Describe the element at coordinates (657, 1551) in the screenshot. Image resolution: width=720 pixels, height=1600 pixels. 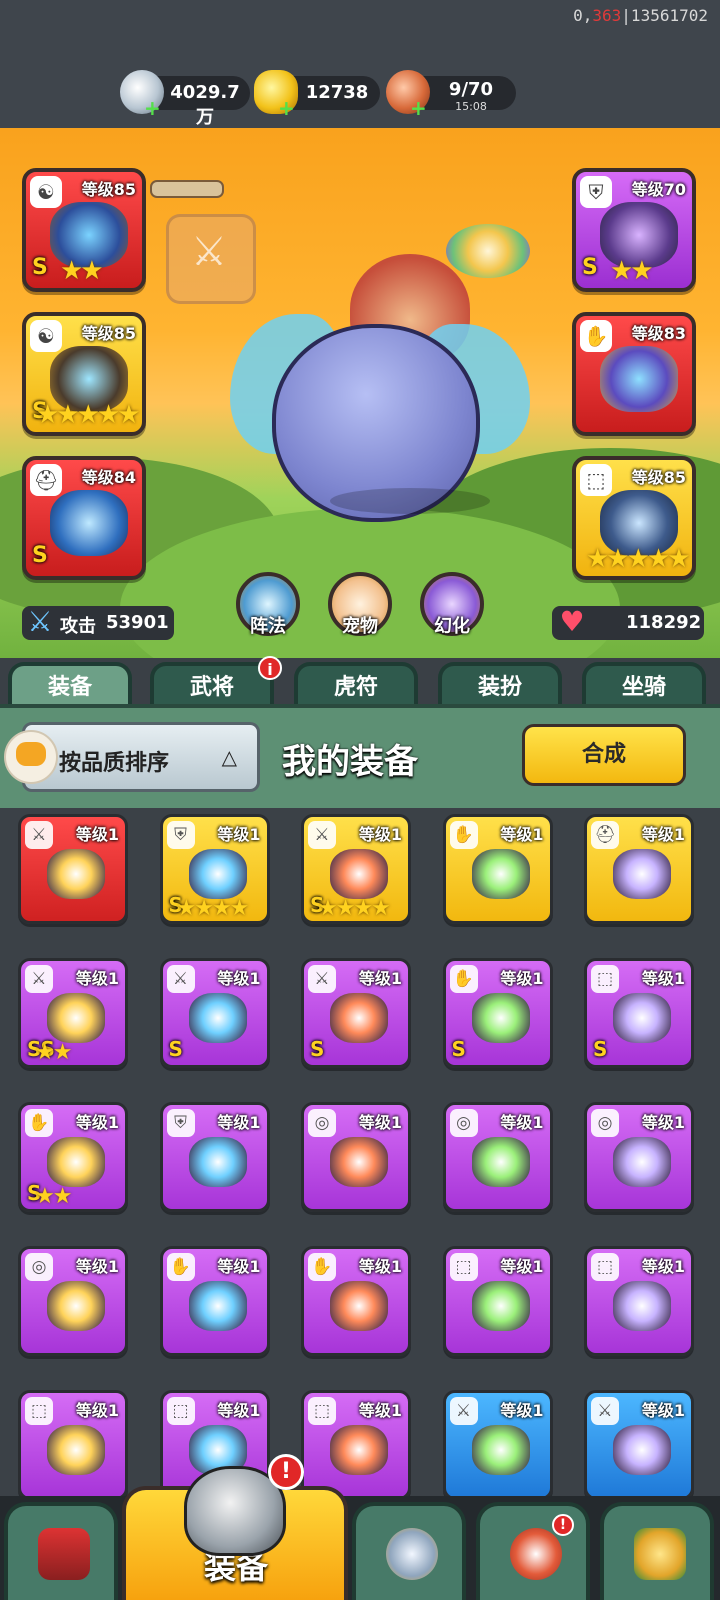
I see `nav-growth` at that location.